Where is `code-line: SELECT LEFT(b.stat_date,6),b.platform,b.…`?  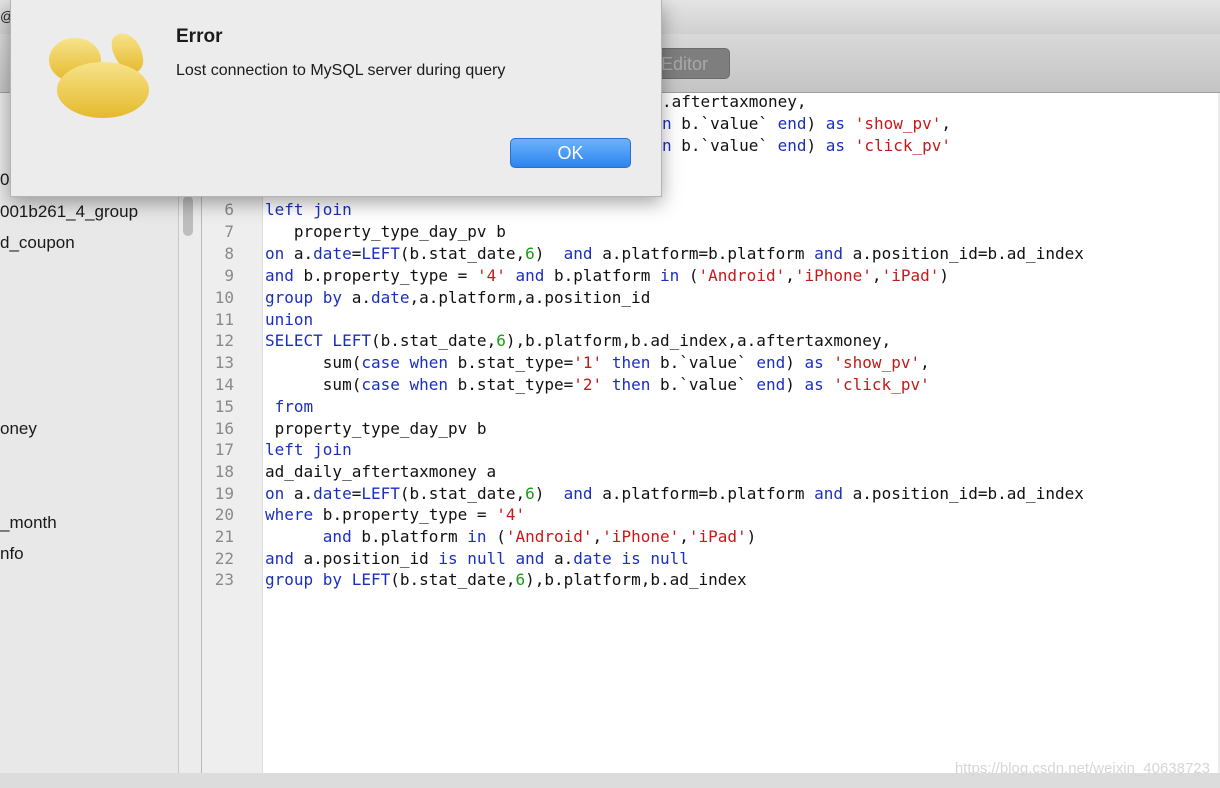
code-line: SELECT LEFT(b.stat_date,6),b.platform,b.… is located at coordinates (578, 340).